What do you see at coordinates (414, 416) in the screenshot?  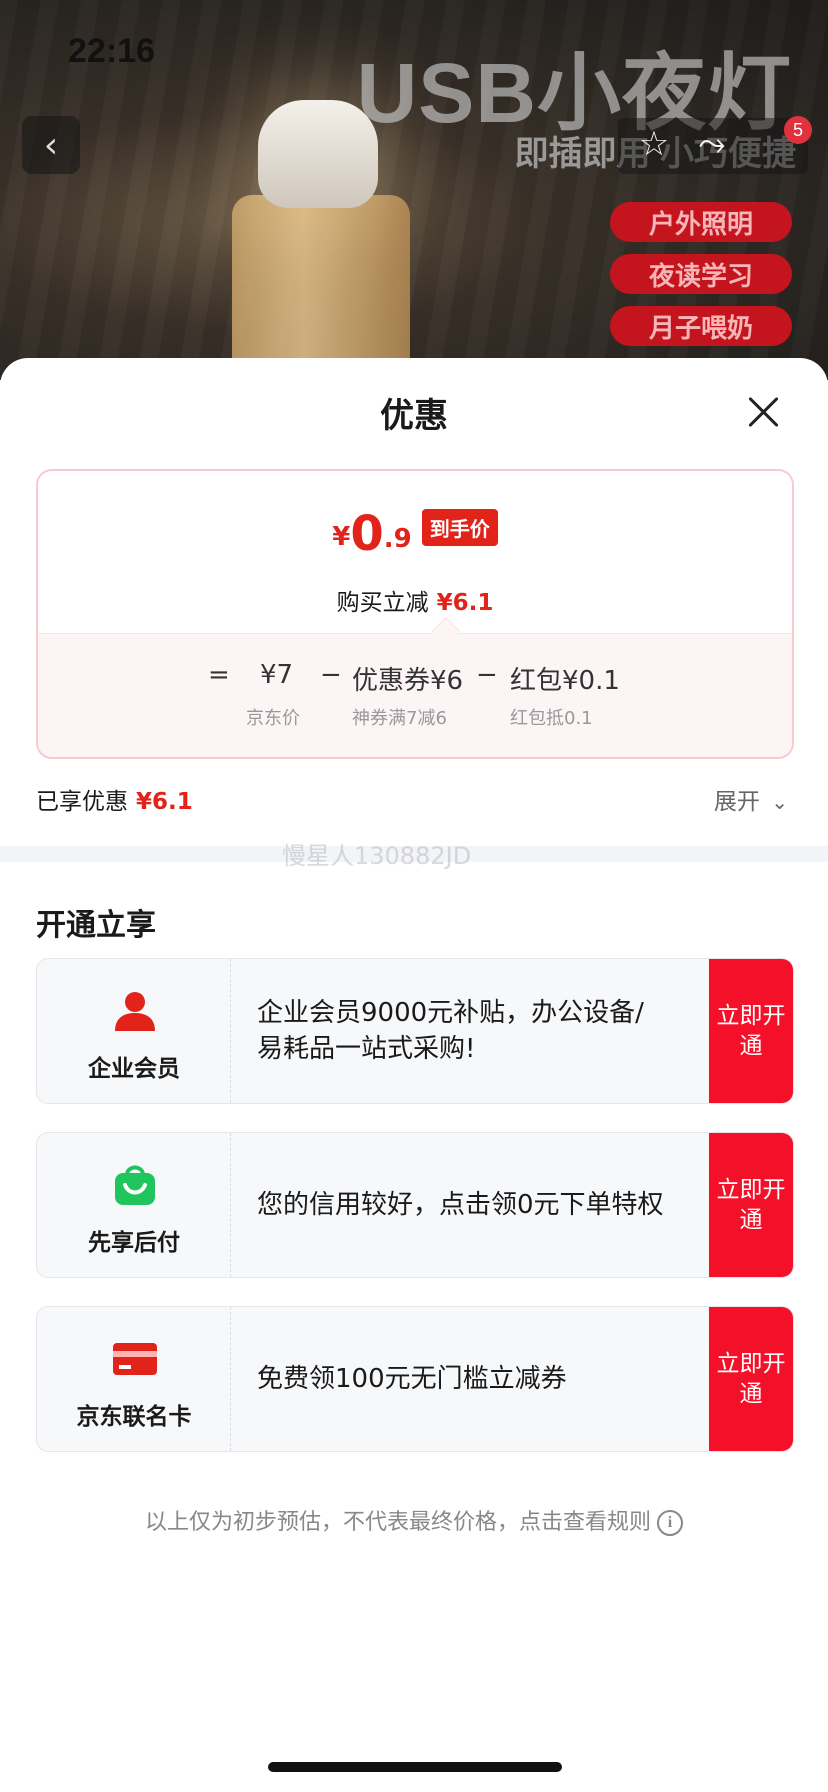 I see `sheet-title: 优惠` at bounding box center [414, 416].